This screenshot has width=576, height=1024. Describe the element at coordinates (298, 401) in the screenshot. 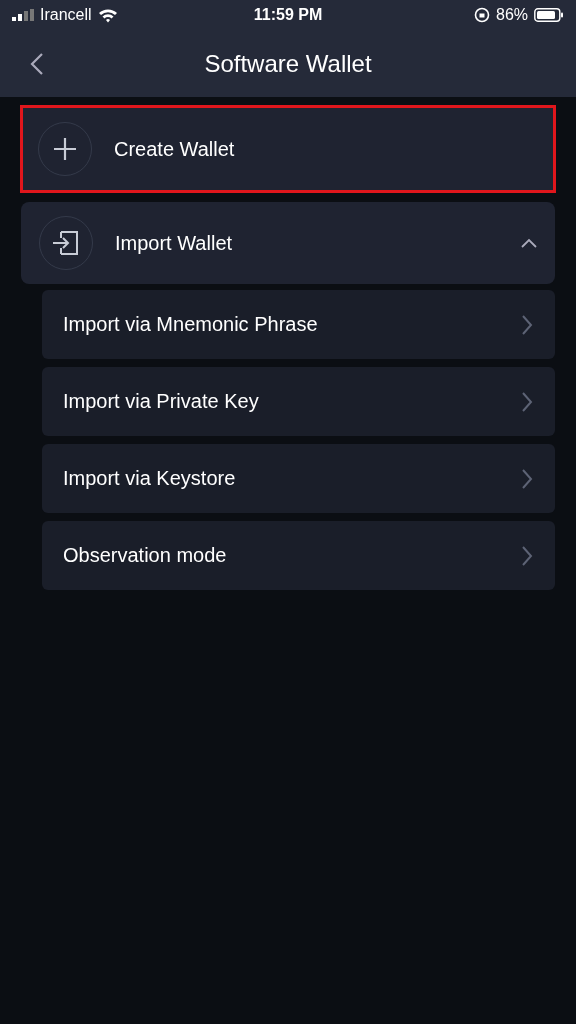

I see `import-option: Import via Private Key` at that location.